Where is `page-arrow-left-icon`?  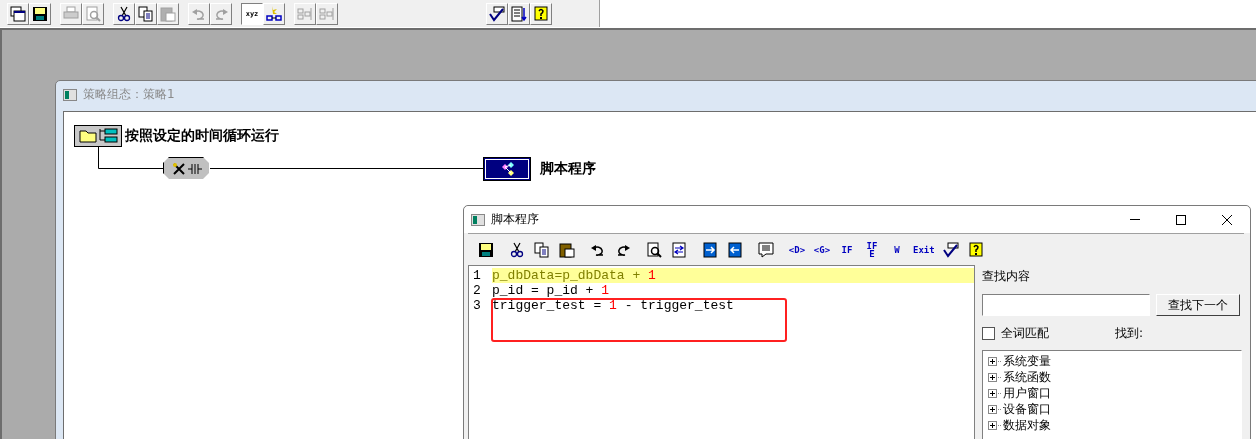
page-arrow-left-icon is located at coordinates (735, 250).